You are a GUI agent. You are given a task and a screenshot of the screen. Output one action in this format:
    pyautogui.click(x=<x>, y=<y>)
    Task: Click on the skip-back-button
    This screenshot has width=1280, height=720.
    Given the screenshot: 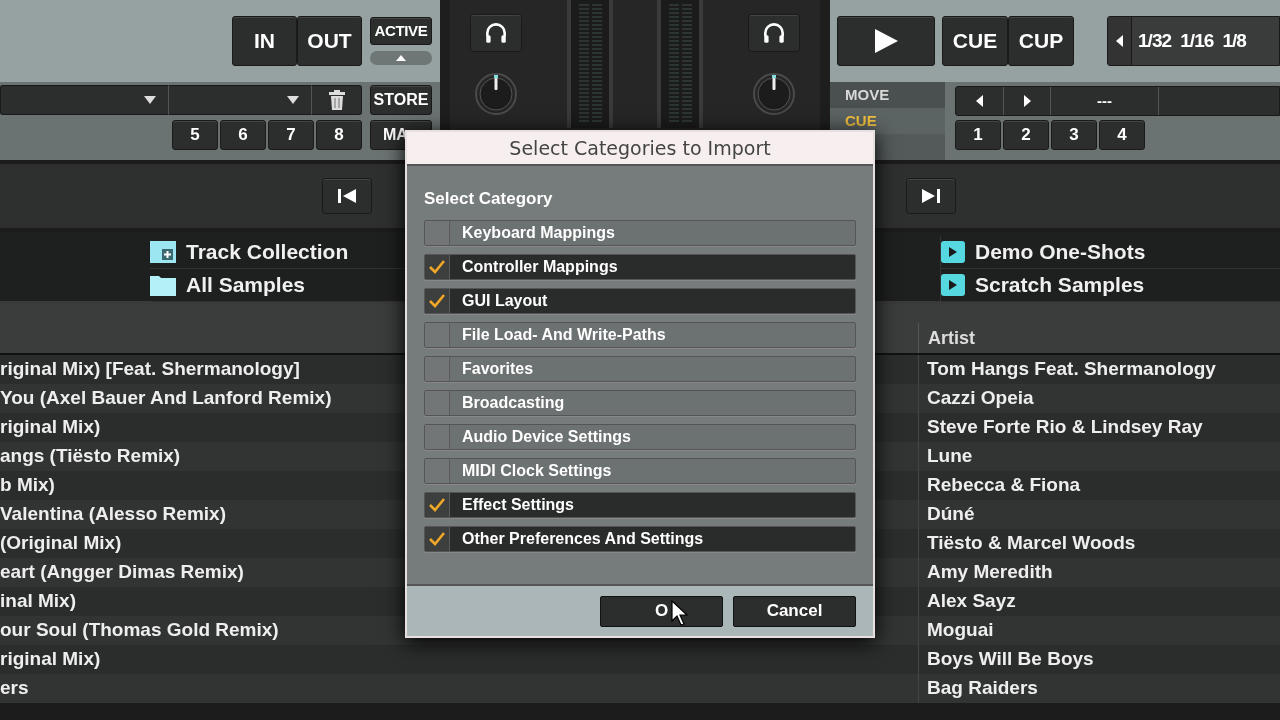 What is the action you would take?
    pyautogui.click(x=347, y=196)
    